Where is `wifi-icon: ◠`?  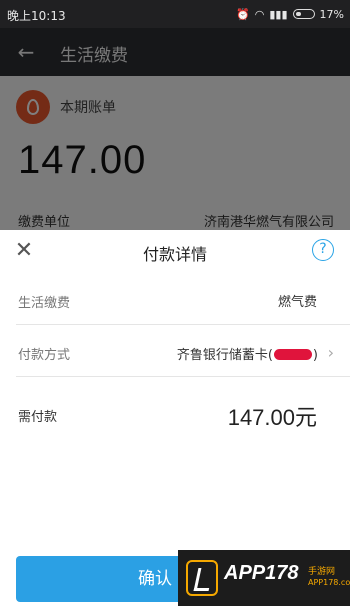
wifi-icon: ◠ is located at coordinates (259, 14).